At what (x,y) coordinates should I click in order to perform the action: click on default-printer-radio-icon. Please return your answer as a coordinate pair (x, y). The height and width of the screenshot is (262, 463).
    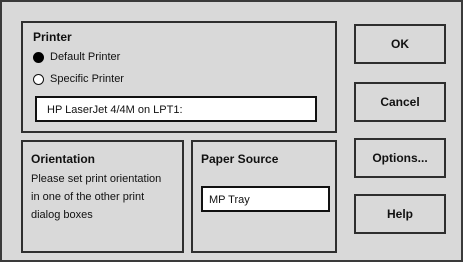
    Looking at the image, I should click on (38, 57).